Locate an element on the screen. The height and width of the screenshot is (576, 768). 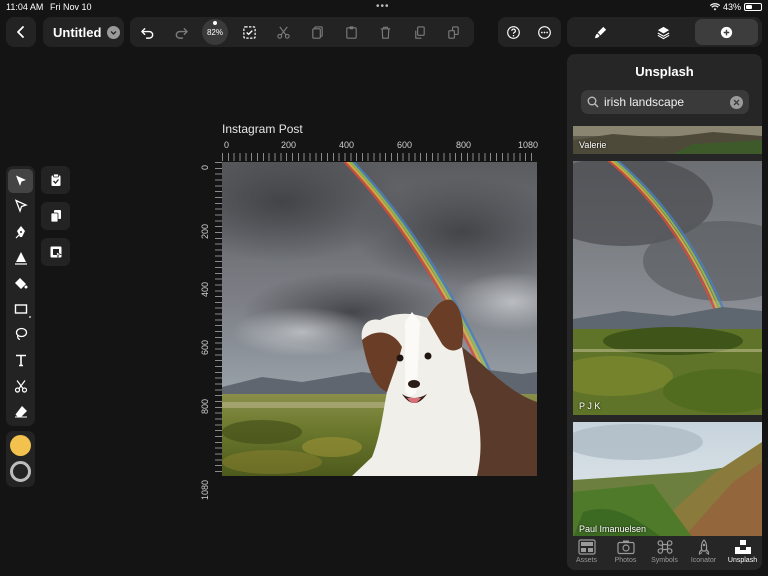
status-bar: 11:04 AM Fri Nov 10 ••• 43% is located at coordinates (384, 7).